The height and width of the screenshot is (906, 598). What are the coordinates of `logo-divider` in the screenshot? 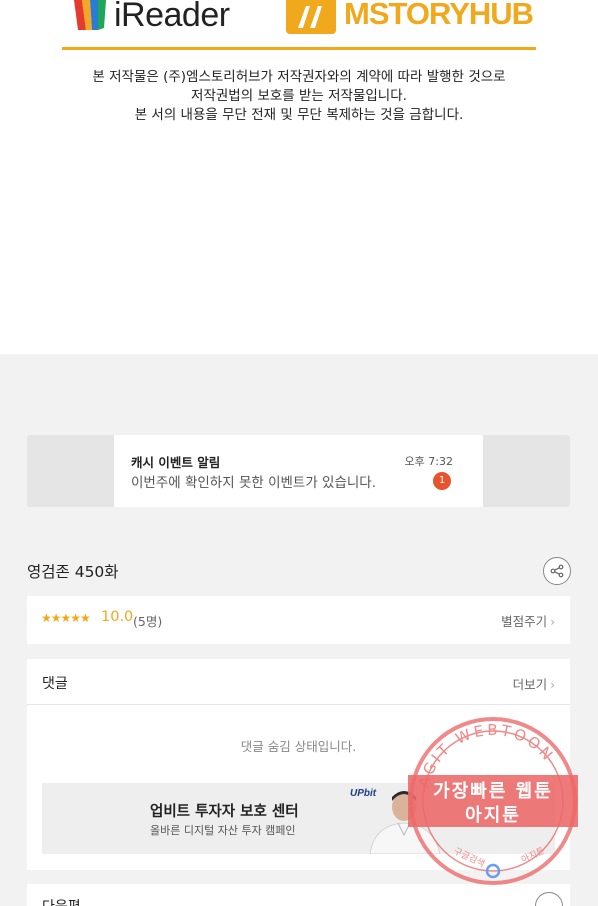 It's located at (299, 48).